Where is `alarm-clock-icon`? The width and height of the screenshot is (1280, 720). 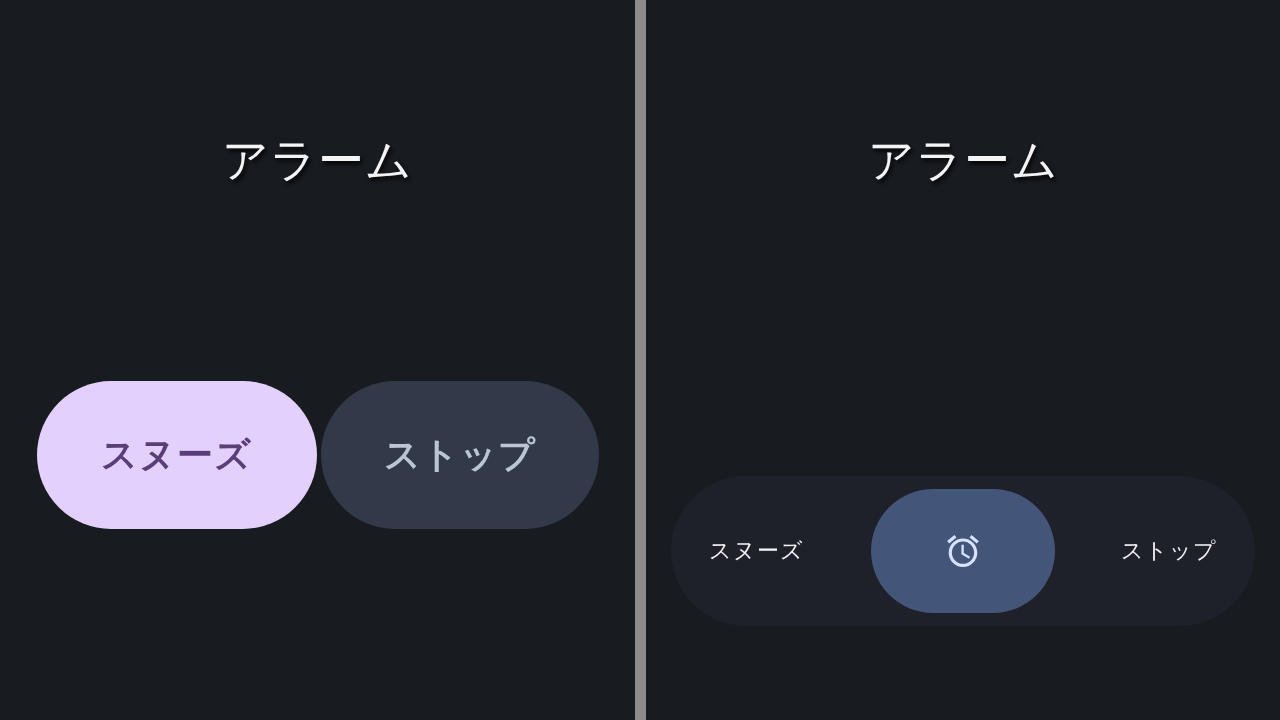 alarm-clock-icon is located at coordinates (963, 551).